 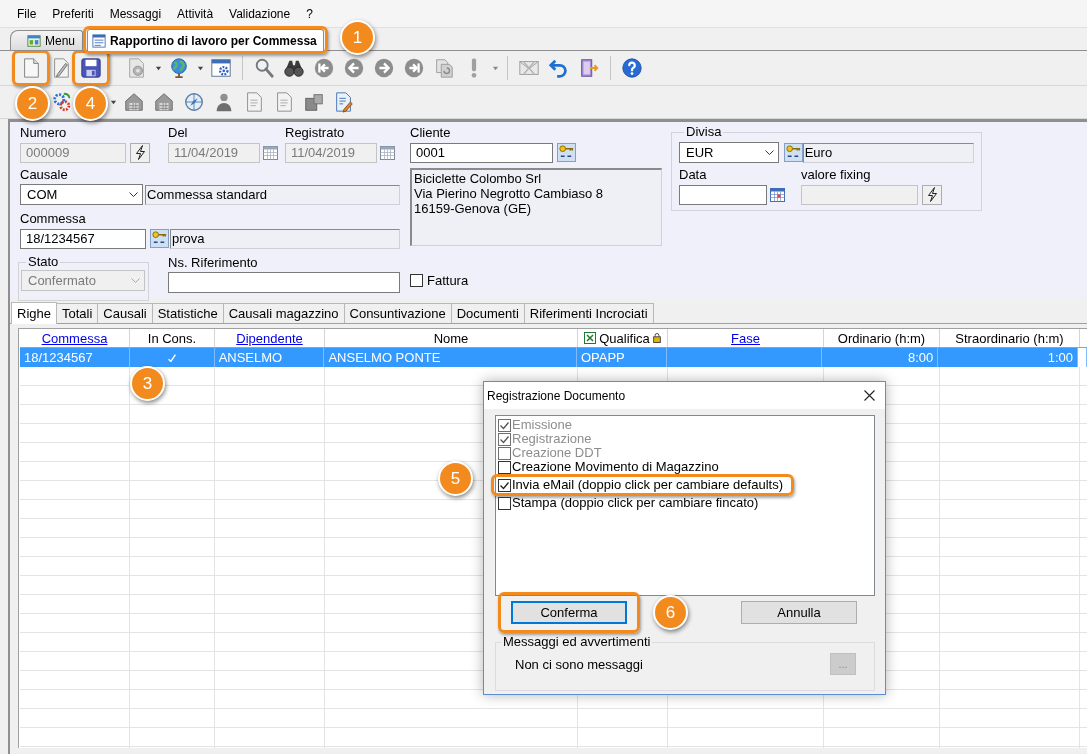 What do you see at coordinates (125, 313) in the screenshot?
I see `section-tab: Causali` at bounding box center [125, 313].